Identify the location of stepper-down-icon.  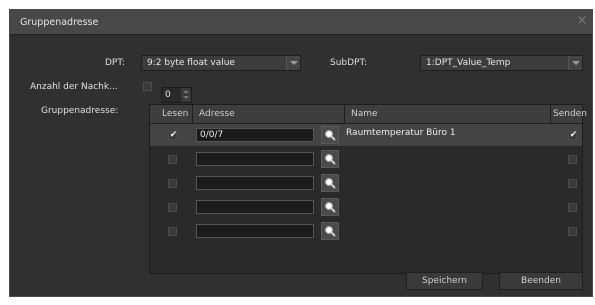
(186, 98).